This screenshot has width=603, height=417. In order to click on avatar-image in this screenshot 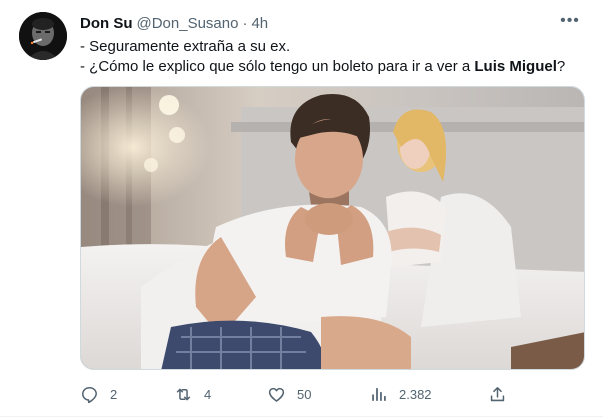, I will do `click(43, 36)`.